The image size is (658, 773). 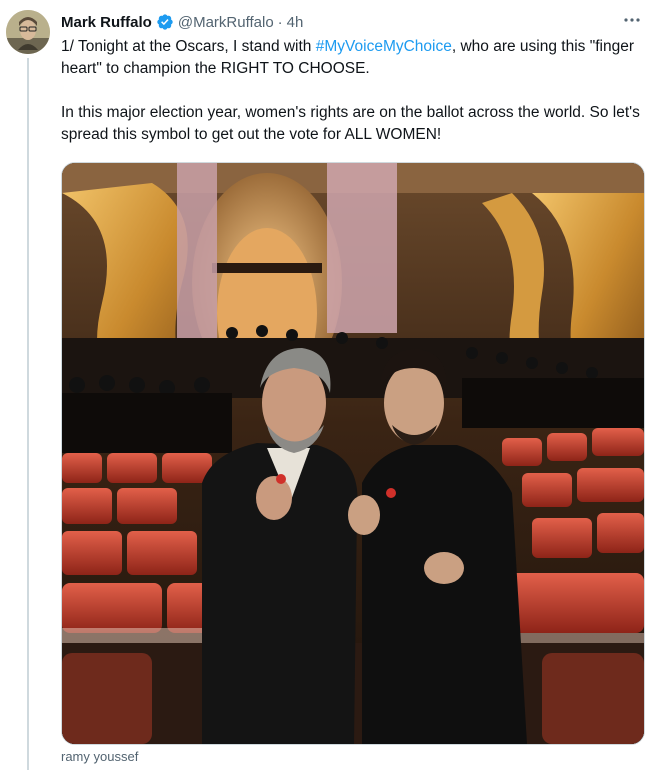 What do you see at coordinates (384, 46) in the screenshot?
I see `hashtag-link: #MyVoiceMyChoice` at bounding box center [384, 46].